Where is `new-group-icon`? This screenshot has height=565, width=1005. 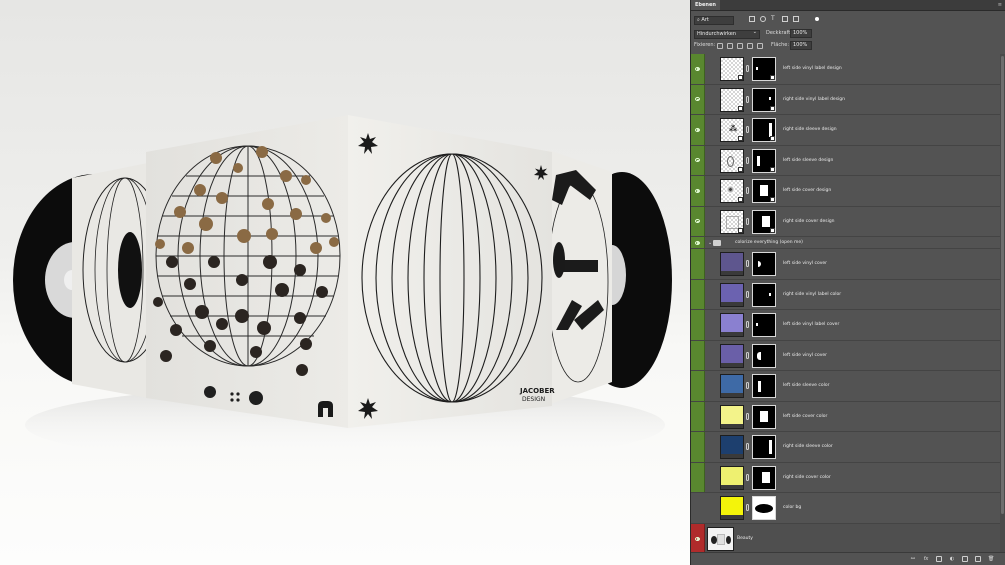
new-group-icon is located at coordinates (965, 559).